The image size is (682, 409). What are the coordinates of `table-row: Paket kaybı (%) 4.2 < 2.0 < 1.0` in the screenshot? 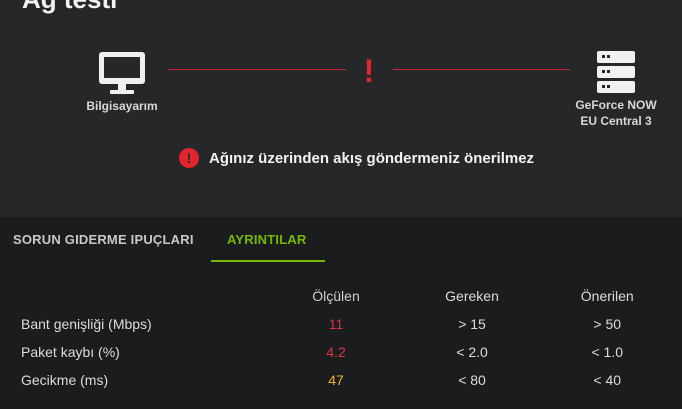 It's located at (341, 352).